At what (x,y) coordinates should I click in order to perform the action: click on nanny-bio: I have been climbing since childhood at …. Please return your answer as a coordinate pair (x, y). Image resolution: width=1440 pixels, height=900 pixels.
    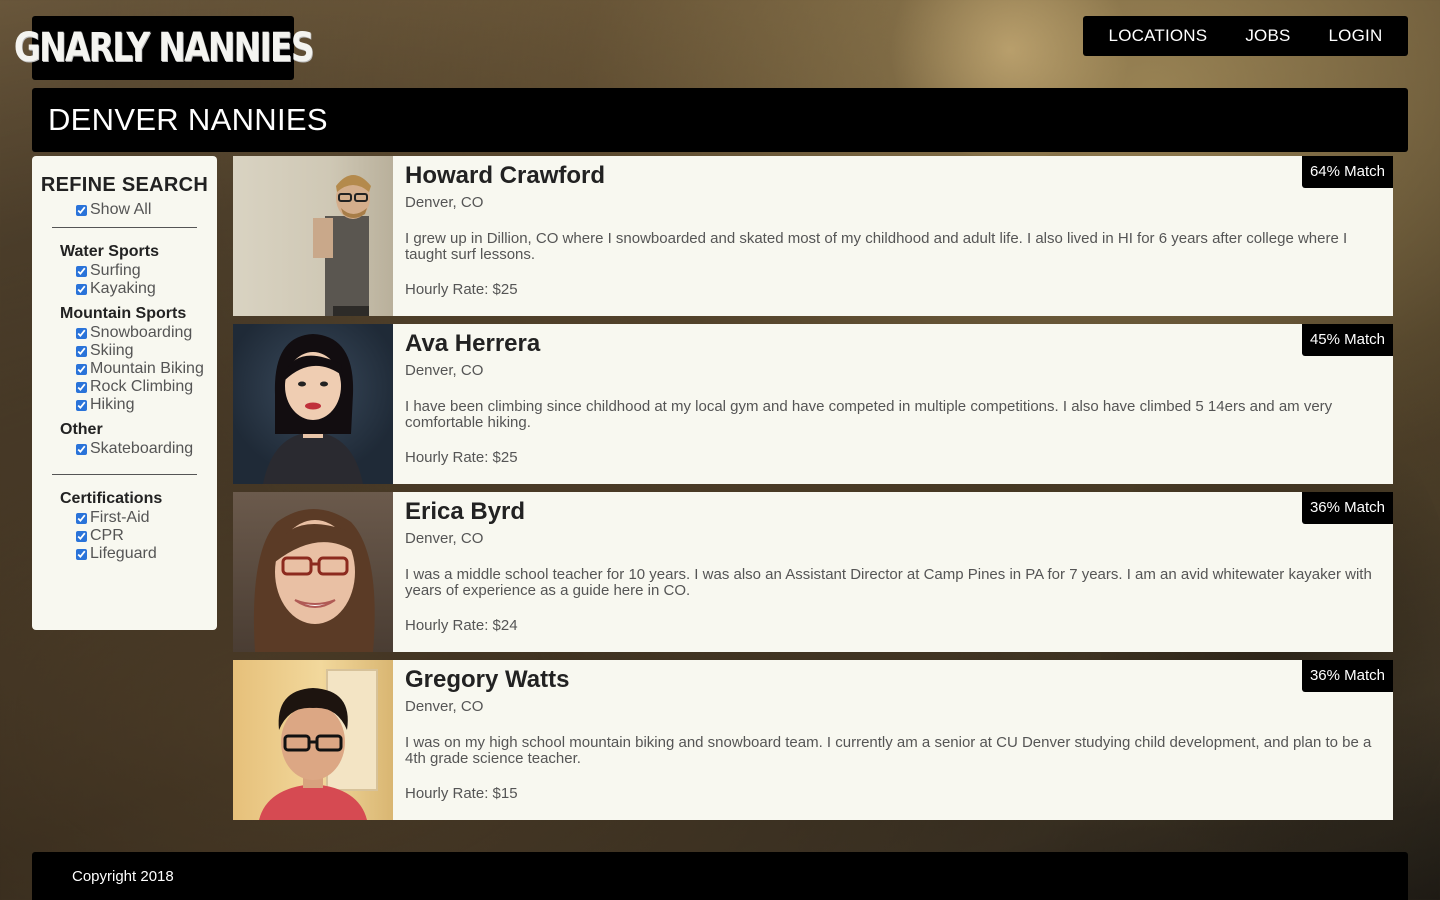
    Looking at the image, I should click on (869, 414).